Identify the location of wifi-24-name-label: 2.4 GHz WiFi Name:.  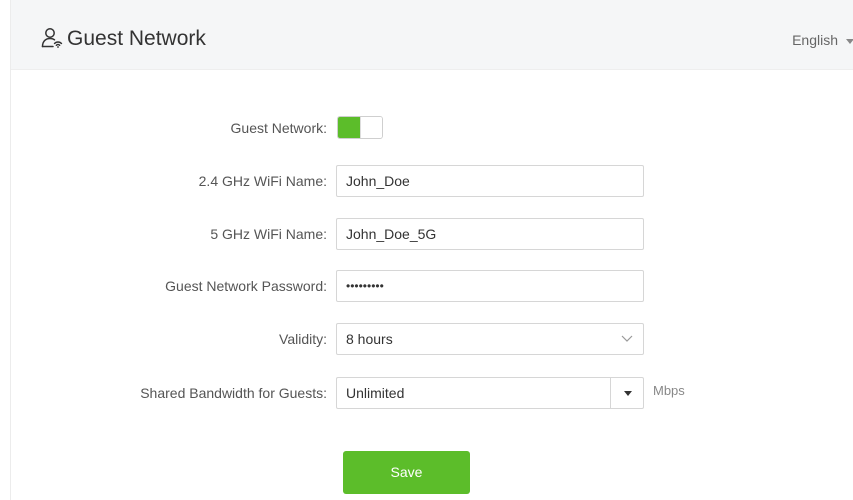
(262, 181).